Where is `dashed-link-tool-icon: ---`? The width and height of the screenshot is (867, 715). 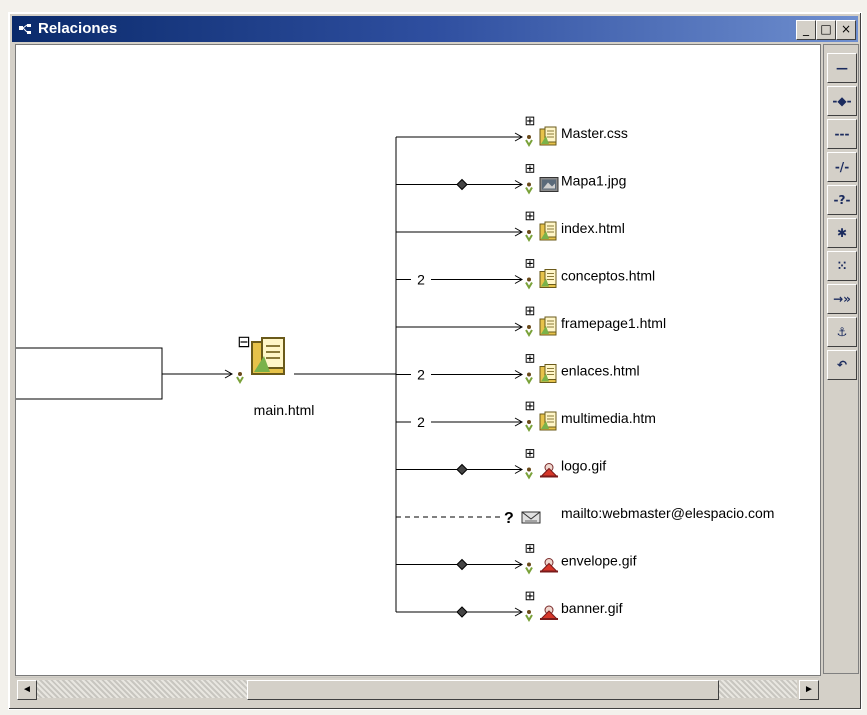 dashed-link-tool-icon: --- is located at coordinates (842, 134).